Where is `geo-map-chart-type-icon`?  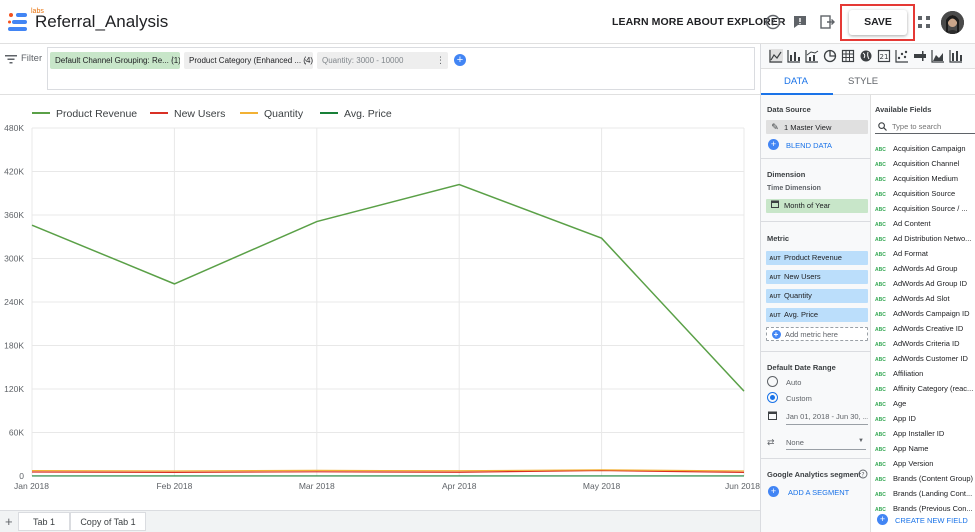
geo-map-chart-type-icon is located at coordinates (866, 56).